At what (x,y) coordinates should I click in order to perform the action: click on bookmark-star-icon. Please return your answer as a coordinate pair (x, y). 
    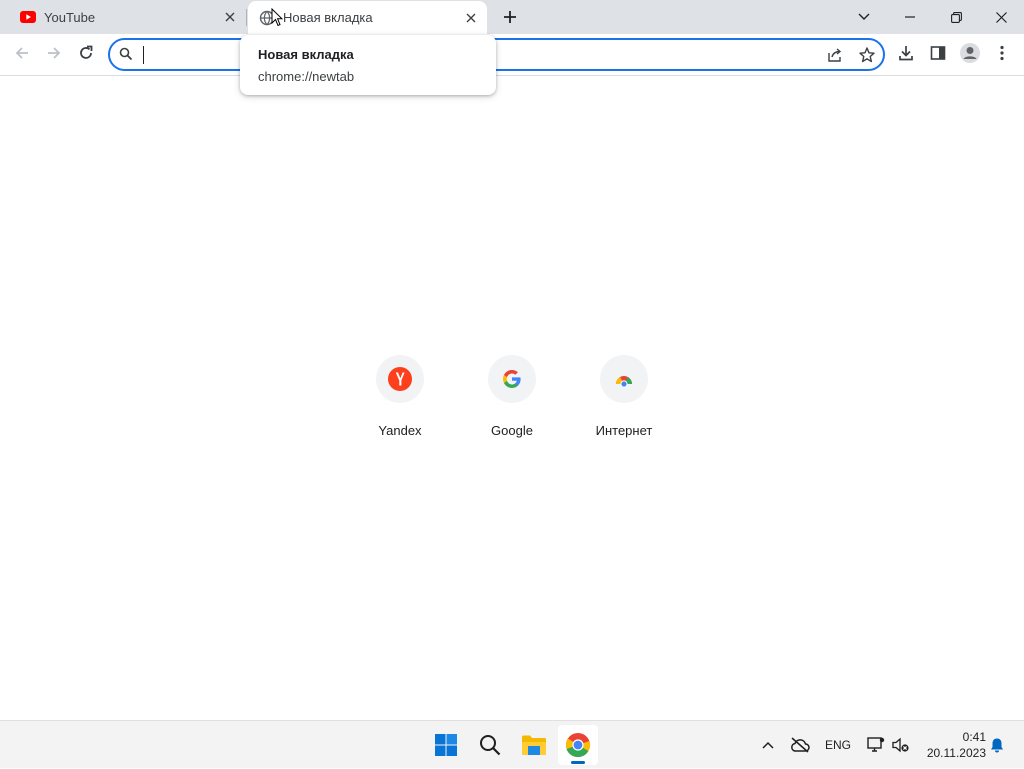
    Looking at the image, I should click on (867, 57).